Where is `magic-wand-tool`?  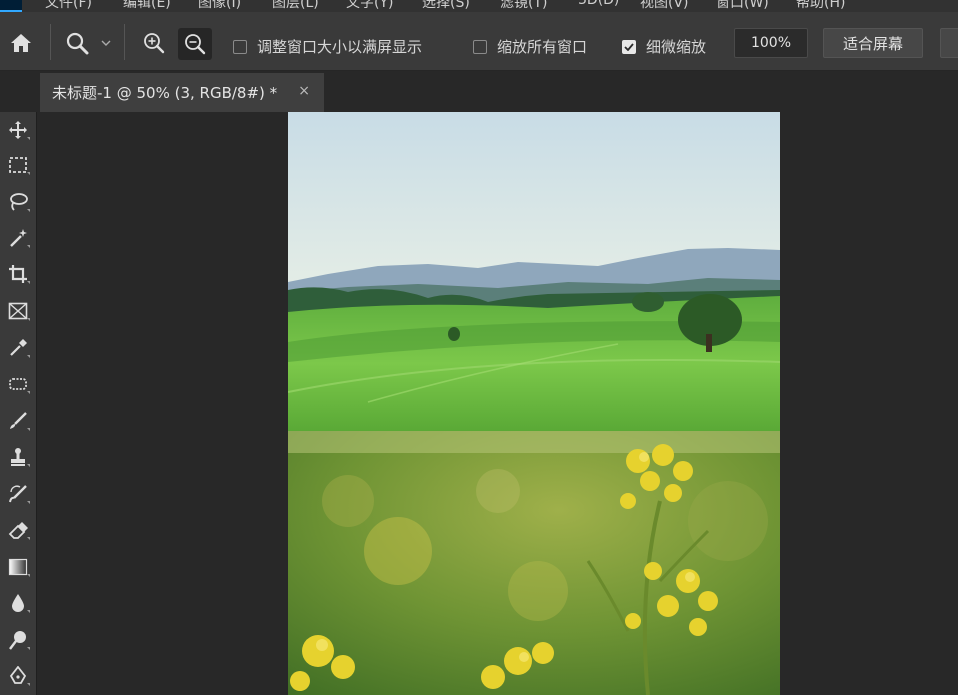
magic-wand-tool is located at coordinates (18, 238).